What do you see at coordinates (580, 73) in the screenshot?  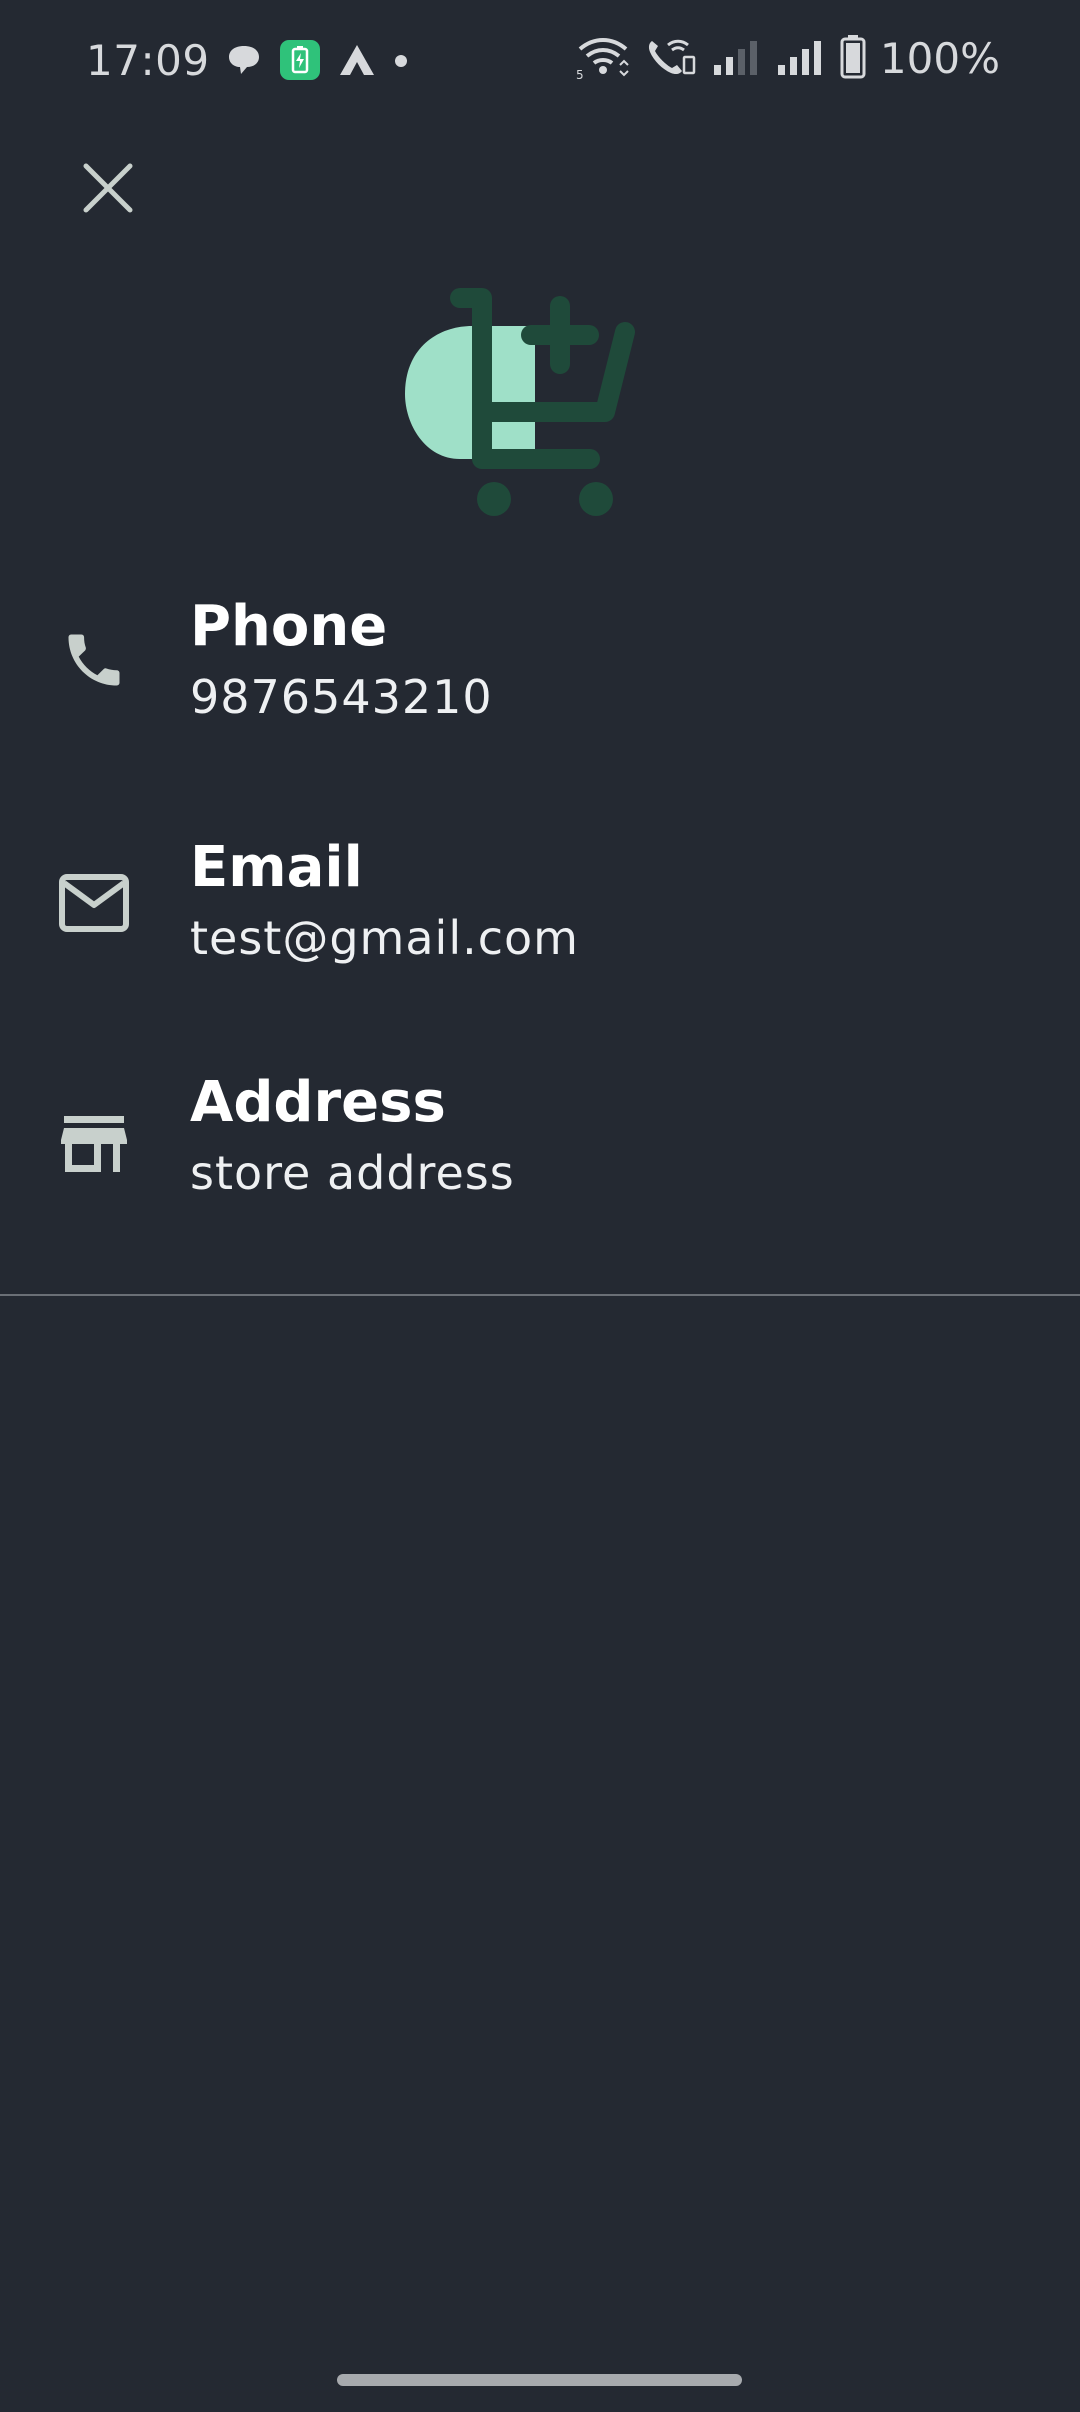 I see `svg-text: 5` at bounding box center [580, 73].